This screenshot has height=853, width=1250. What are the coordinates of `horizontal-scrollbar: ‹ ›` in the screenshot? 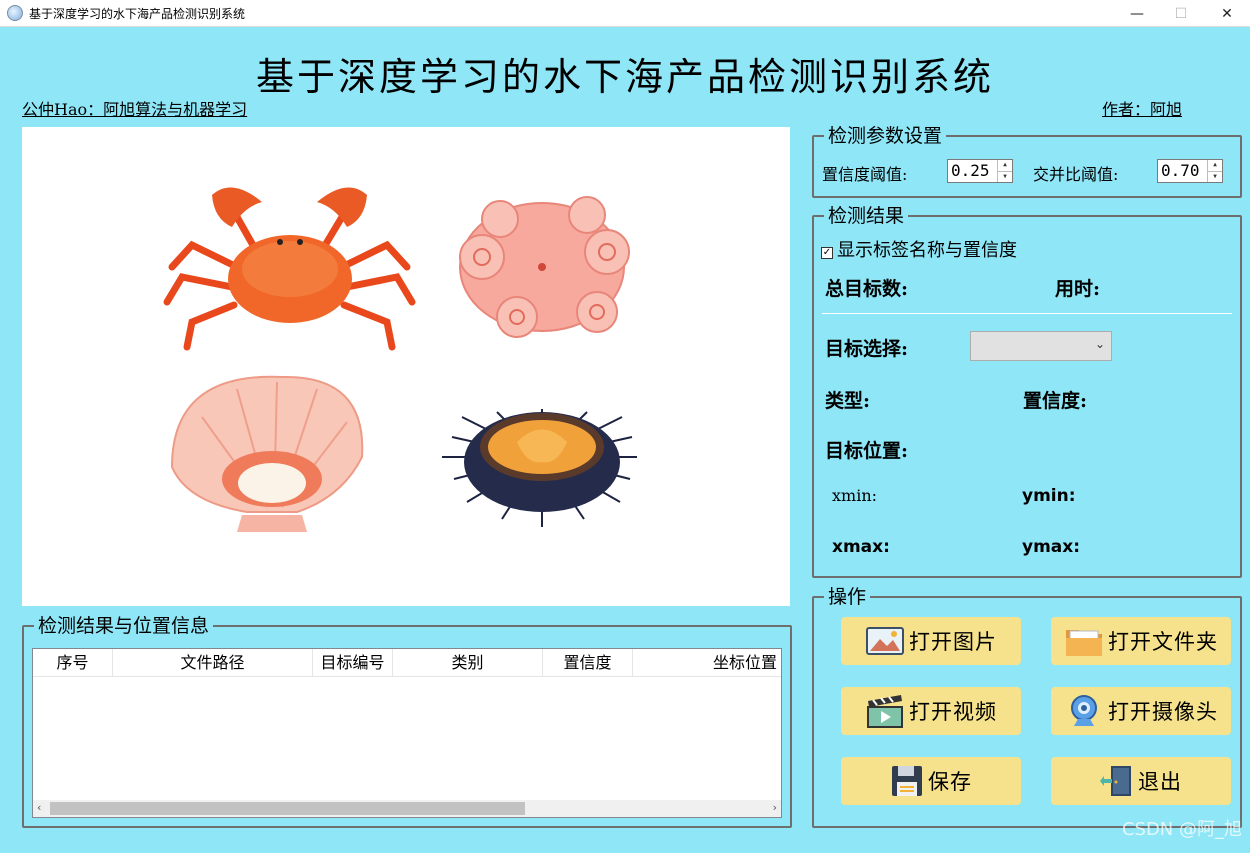 It's located at (407, 808).